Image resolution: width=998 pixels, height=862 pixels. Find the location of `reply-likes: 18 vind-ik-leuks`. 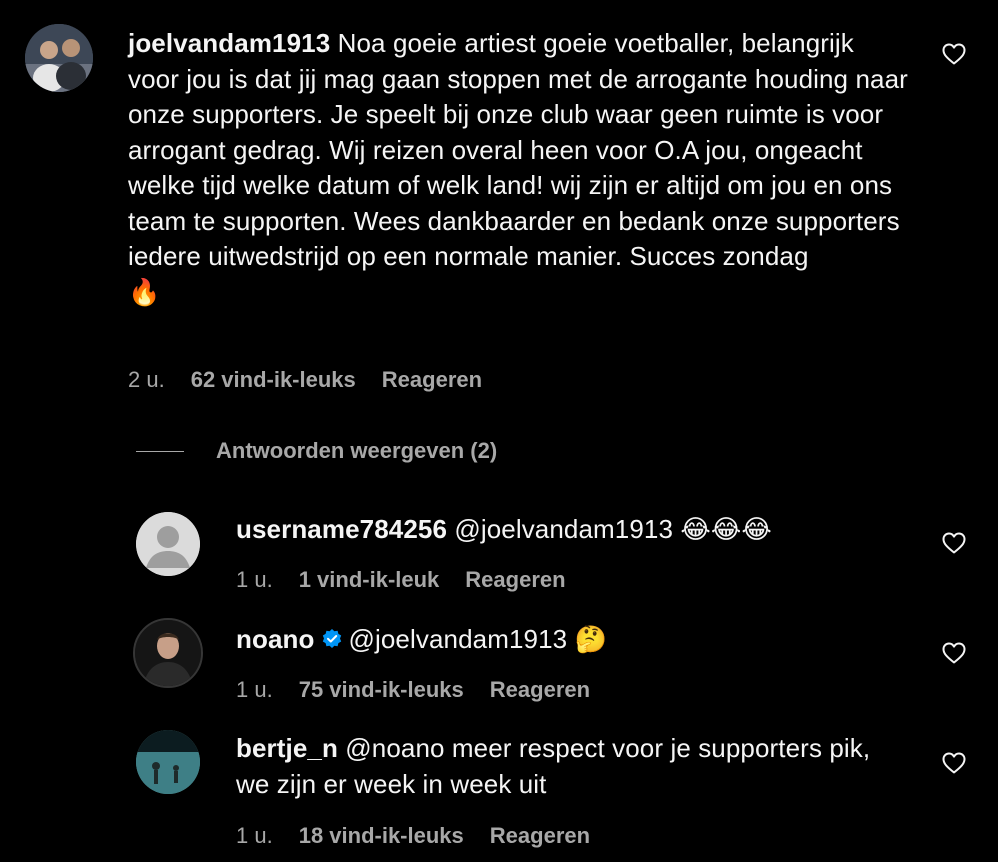

reply-likes: 18 vind-ik-leuks is located at coordinates (381, 836).